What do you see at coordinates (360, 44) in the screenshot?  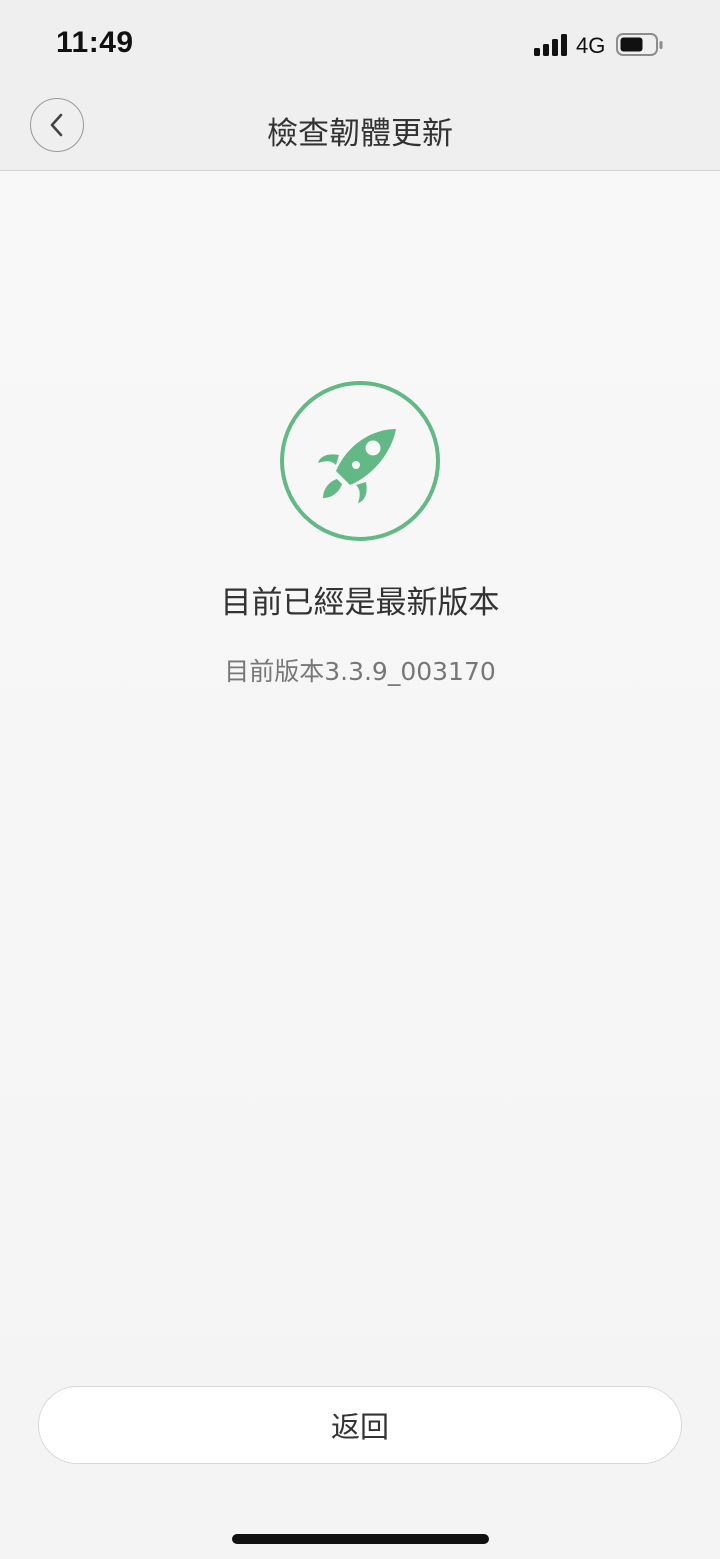 I see `status-bar: 11:49 4G` at bounding box center [360, 44].